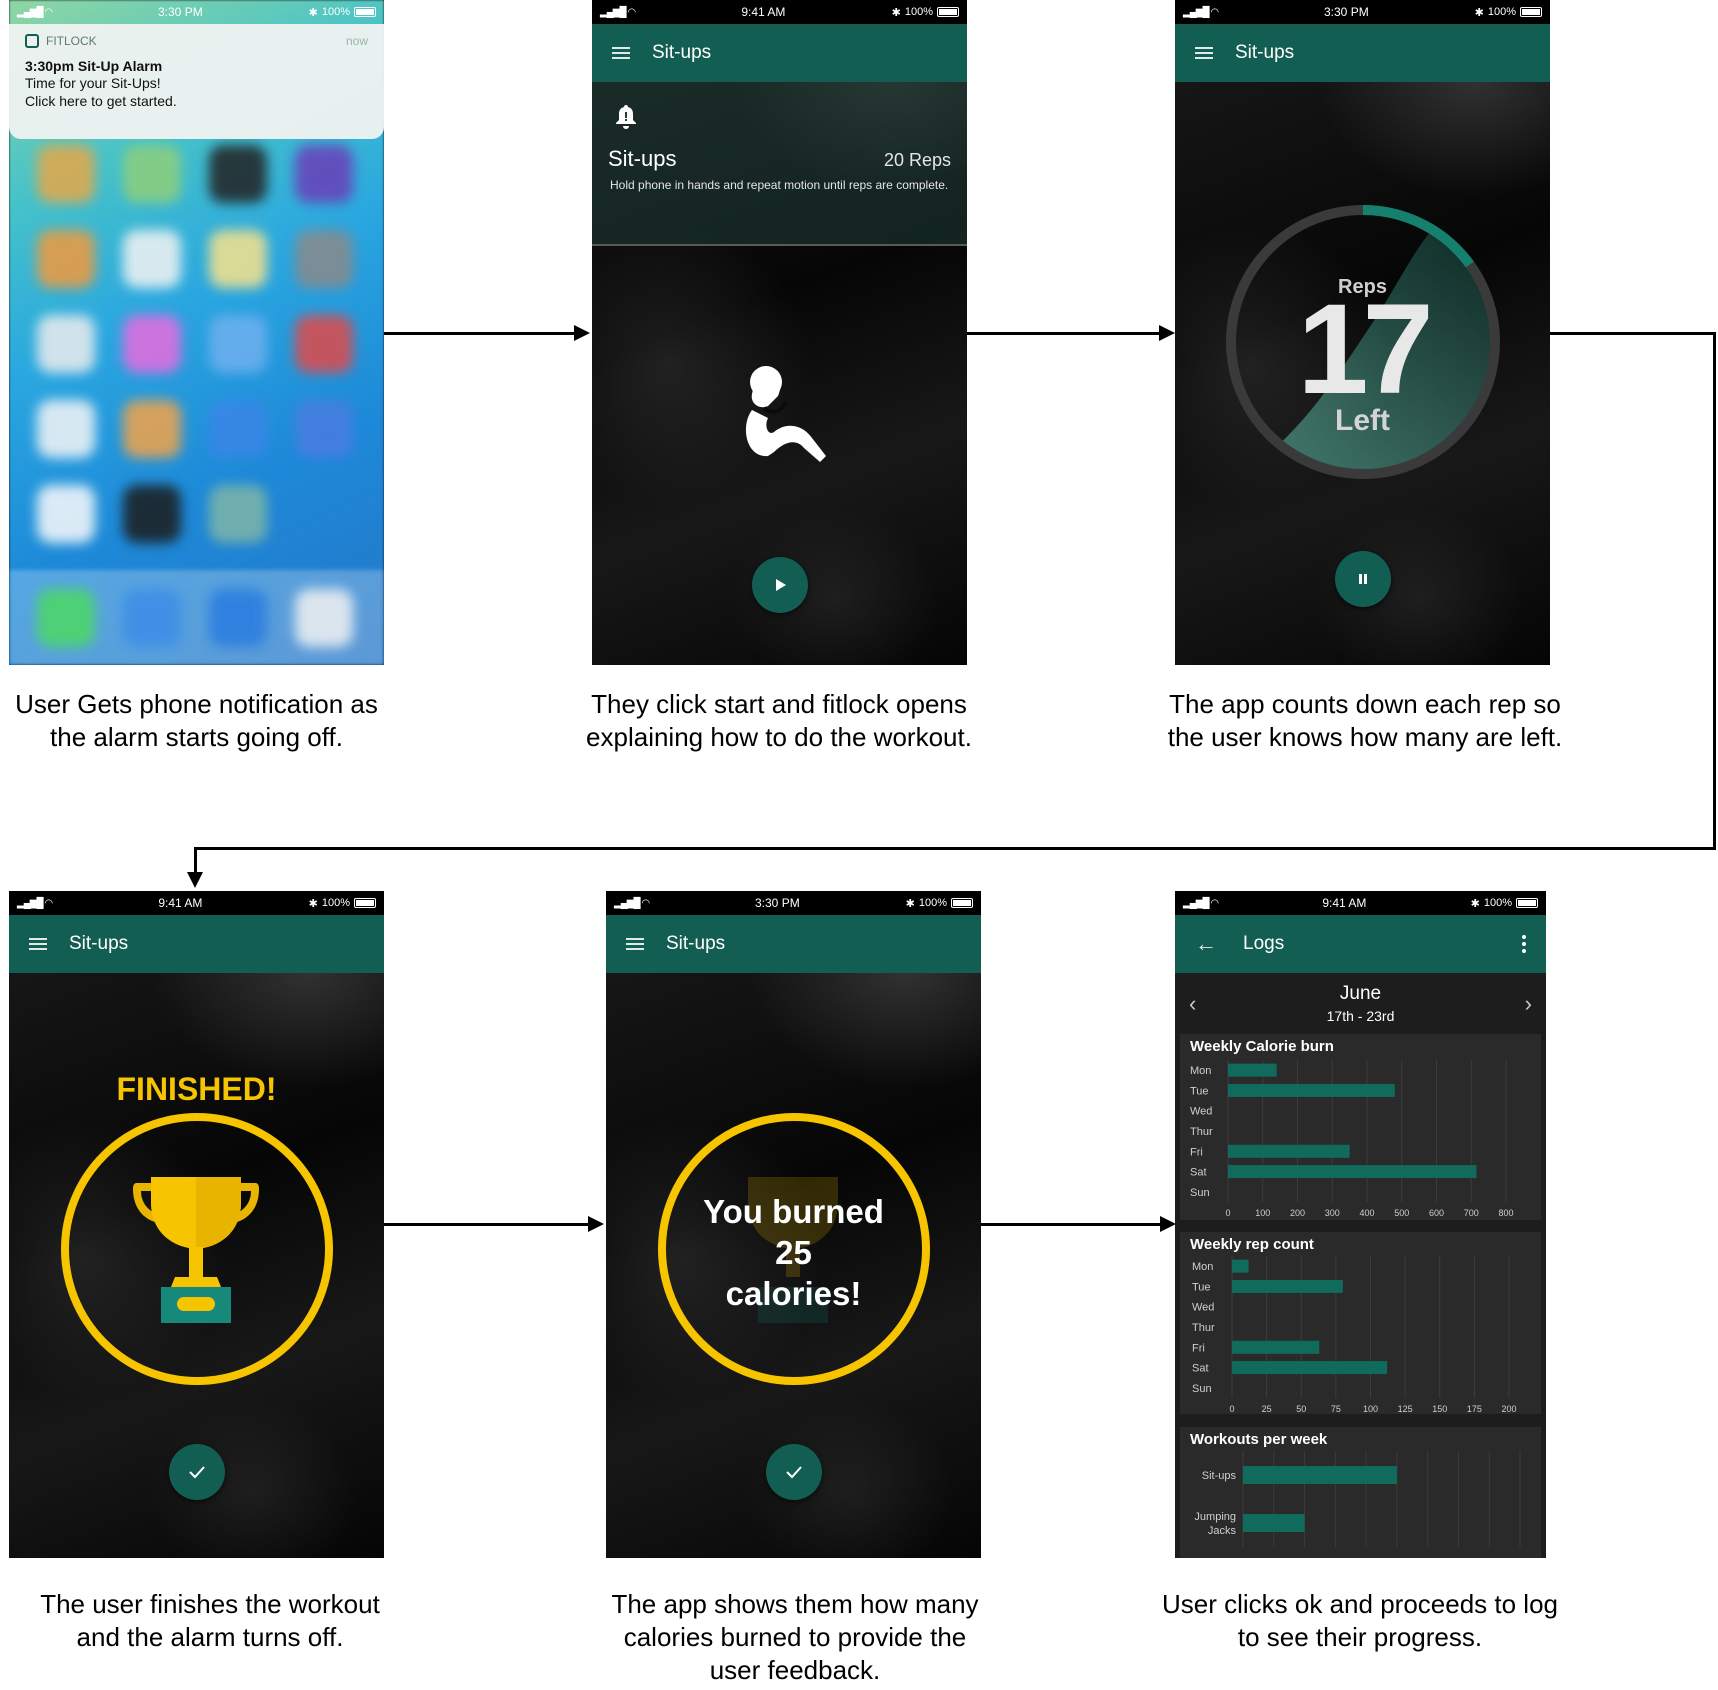 The width and height of the screenshot is (1718, 1690). I want to click on week-range: 17th - 23rd, so click(1360, 1016).